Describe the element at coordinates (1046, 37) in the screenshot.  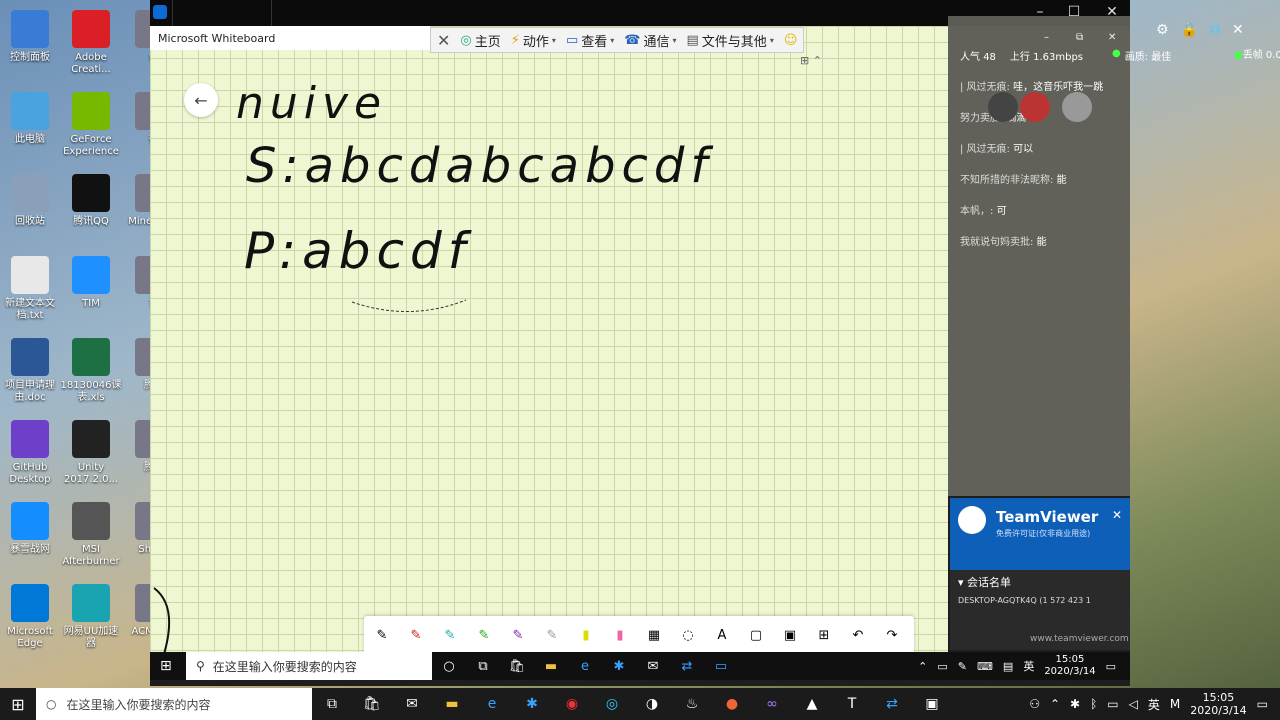
I see `panel-minimize-icon: –` at that location.